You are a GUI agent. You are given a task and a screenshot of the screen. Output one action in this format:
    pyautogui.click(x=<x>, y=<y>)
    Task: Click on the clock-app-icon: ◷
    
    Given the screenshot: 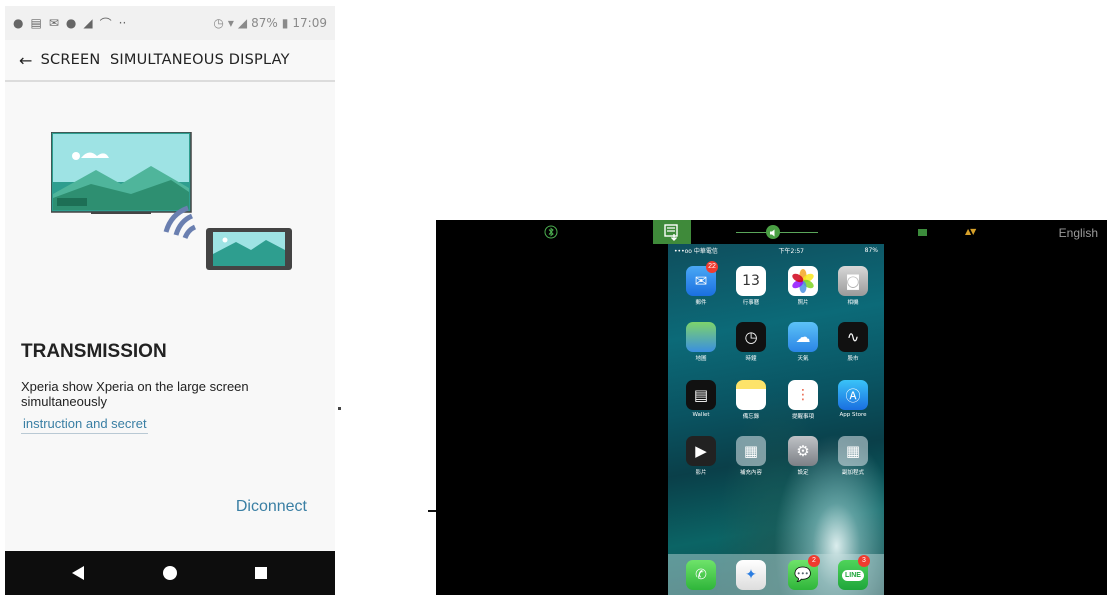 What is the action you would take?
    pyautogui.click(x=751, y=337)
    